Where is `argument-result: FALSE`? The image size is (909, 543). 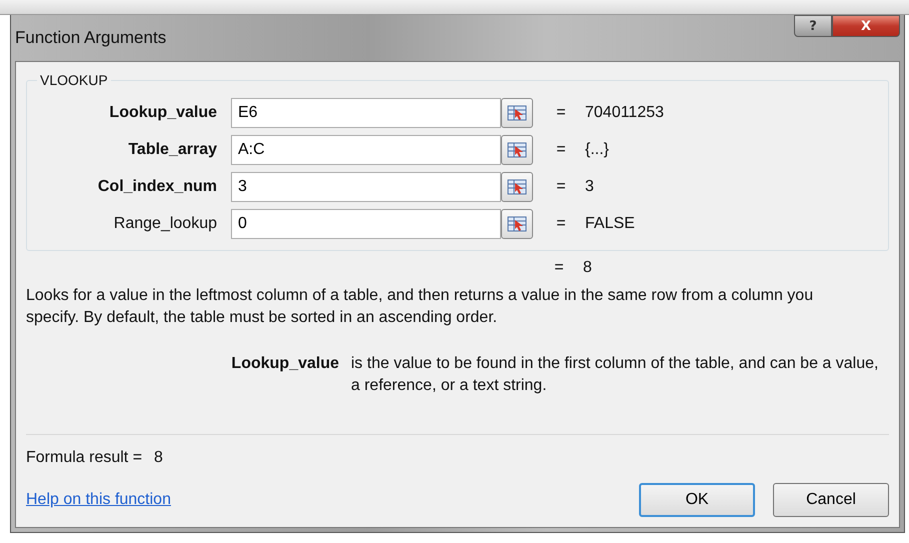 argument-result: FALSE is located at coordinates (609, 223).